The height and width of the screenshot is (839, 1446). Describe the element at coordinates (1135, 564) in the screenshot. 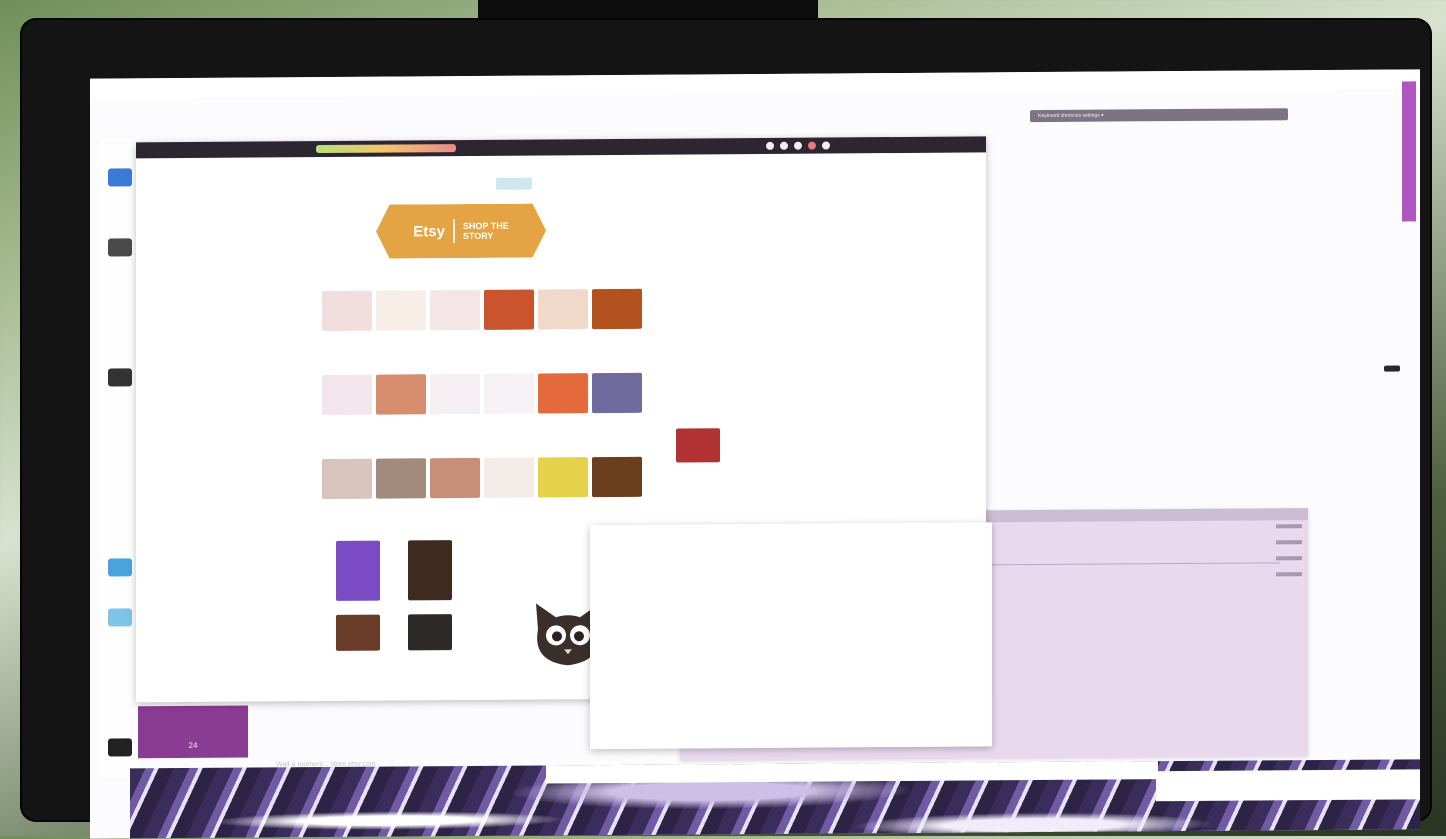

I see `divider` at that location.